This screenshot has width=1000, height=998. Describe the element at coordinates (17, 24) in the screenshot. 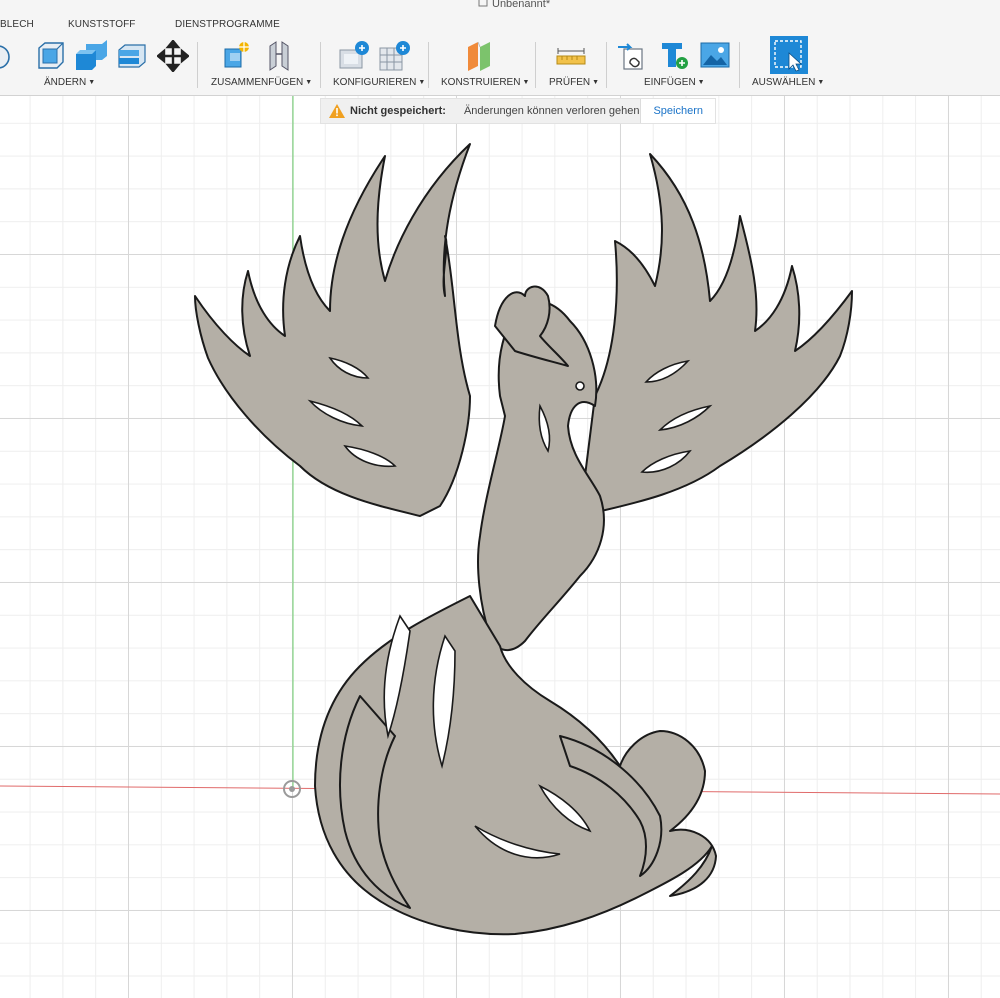

I see `tab-sheet-metal: BLECH` at that location.